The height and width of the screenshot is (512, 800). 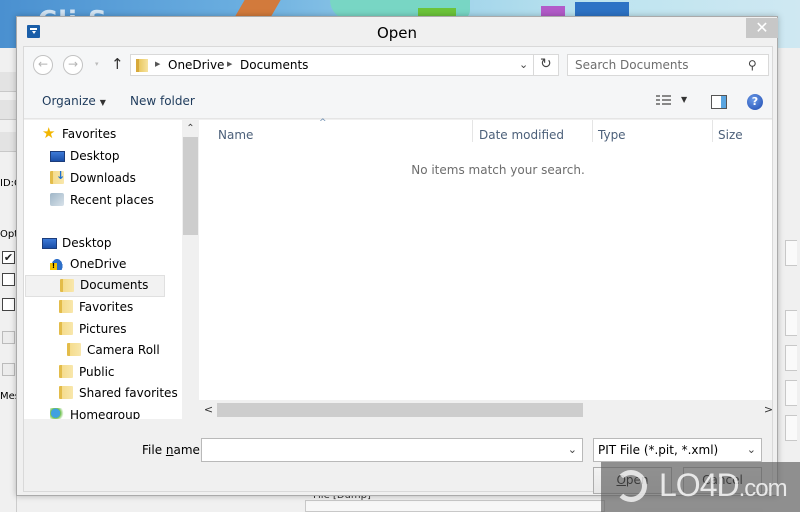 What do you see at coordinates (124, 351) in the screenshot?
I see `nav-item-camera-roll: Camera Roll` at bounding box center [124, 351].